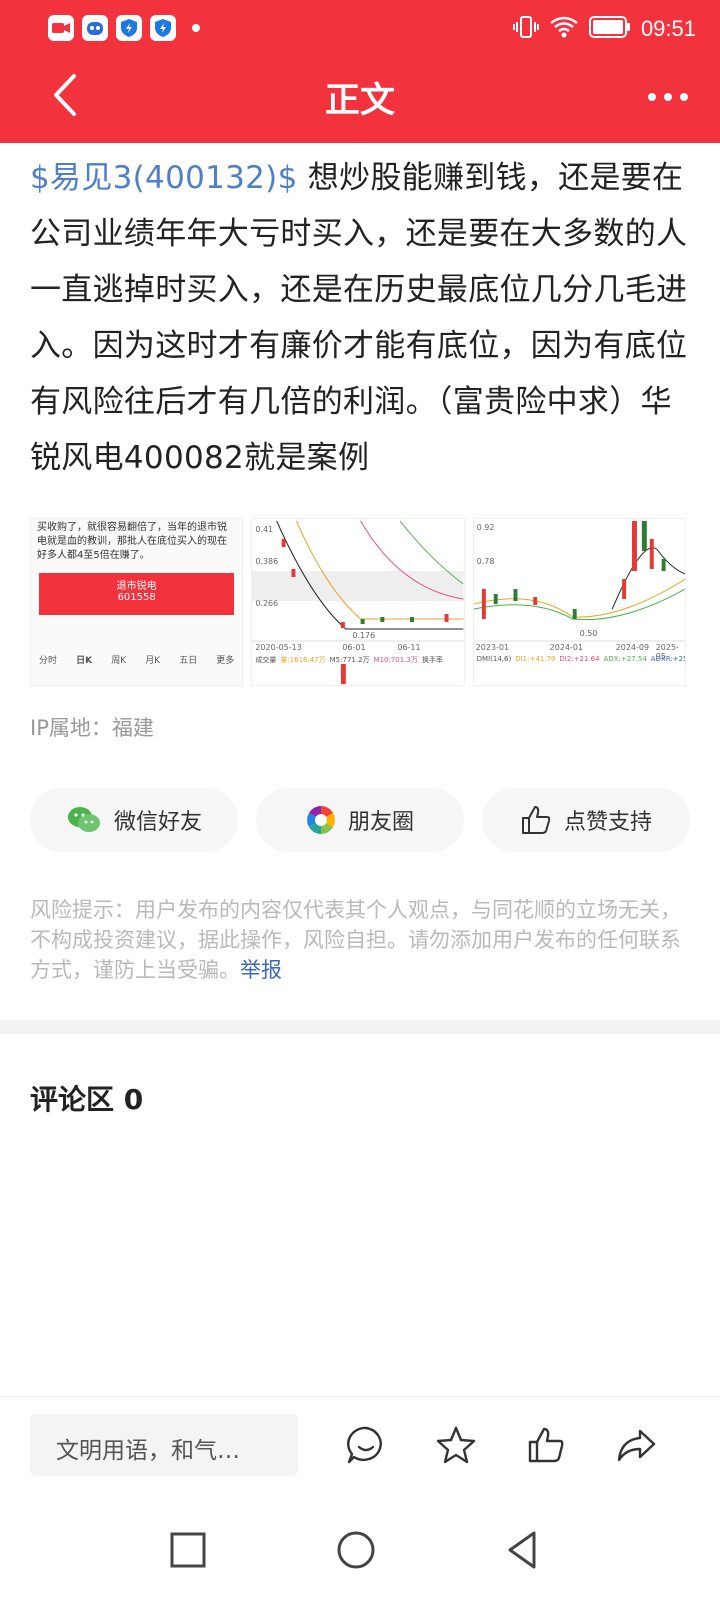 The width and height of the screenshot is (720, 1600). I want to click on vibrate-icon, so click(525, 29).